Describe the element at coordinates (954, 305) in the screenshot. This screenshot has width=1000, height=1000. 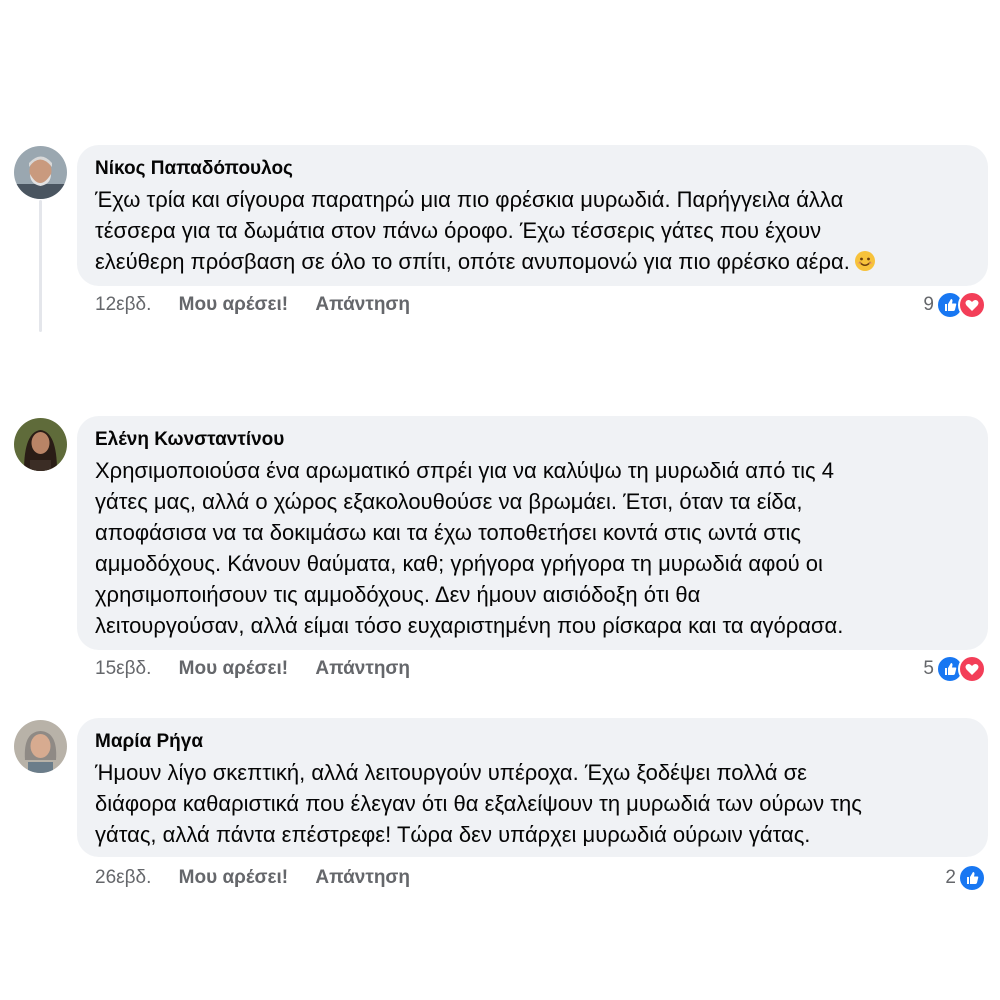
I see `reactions-summary: 9` at that location.